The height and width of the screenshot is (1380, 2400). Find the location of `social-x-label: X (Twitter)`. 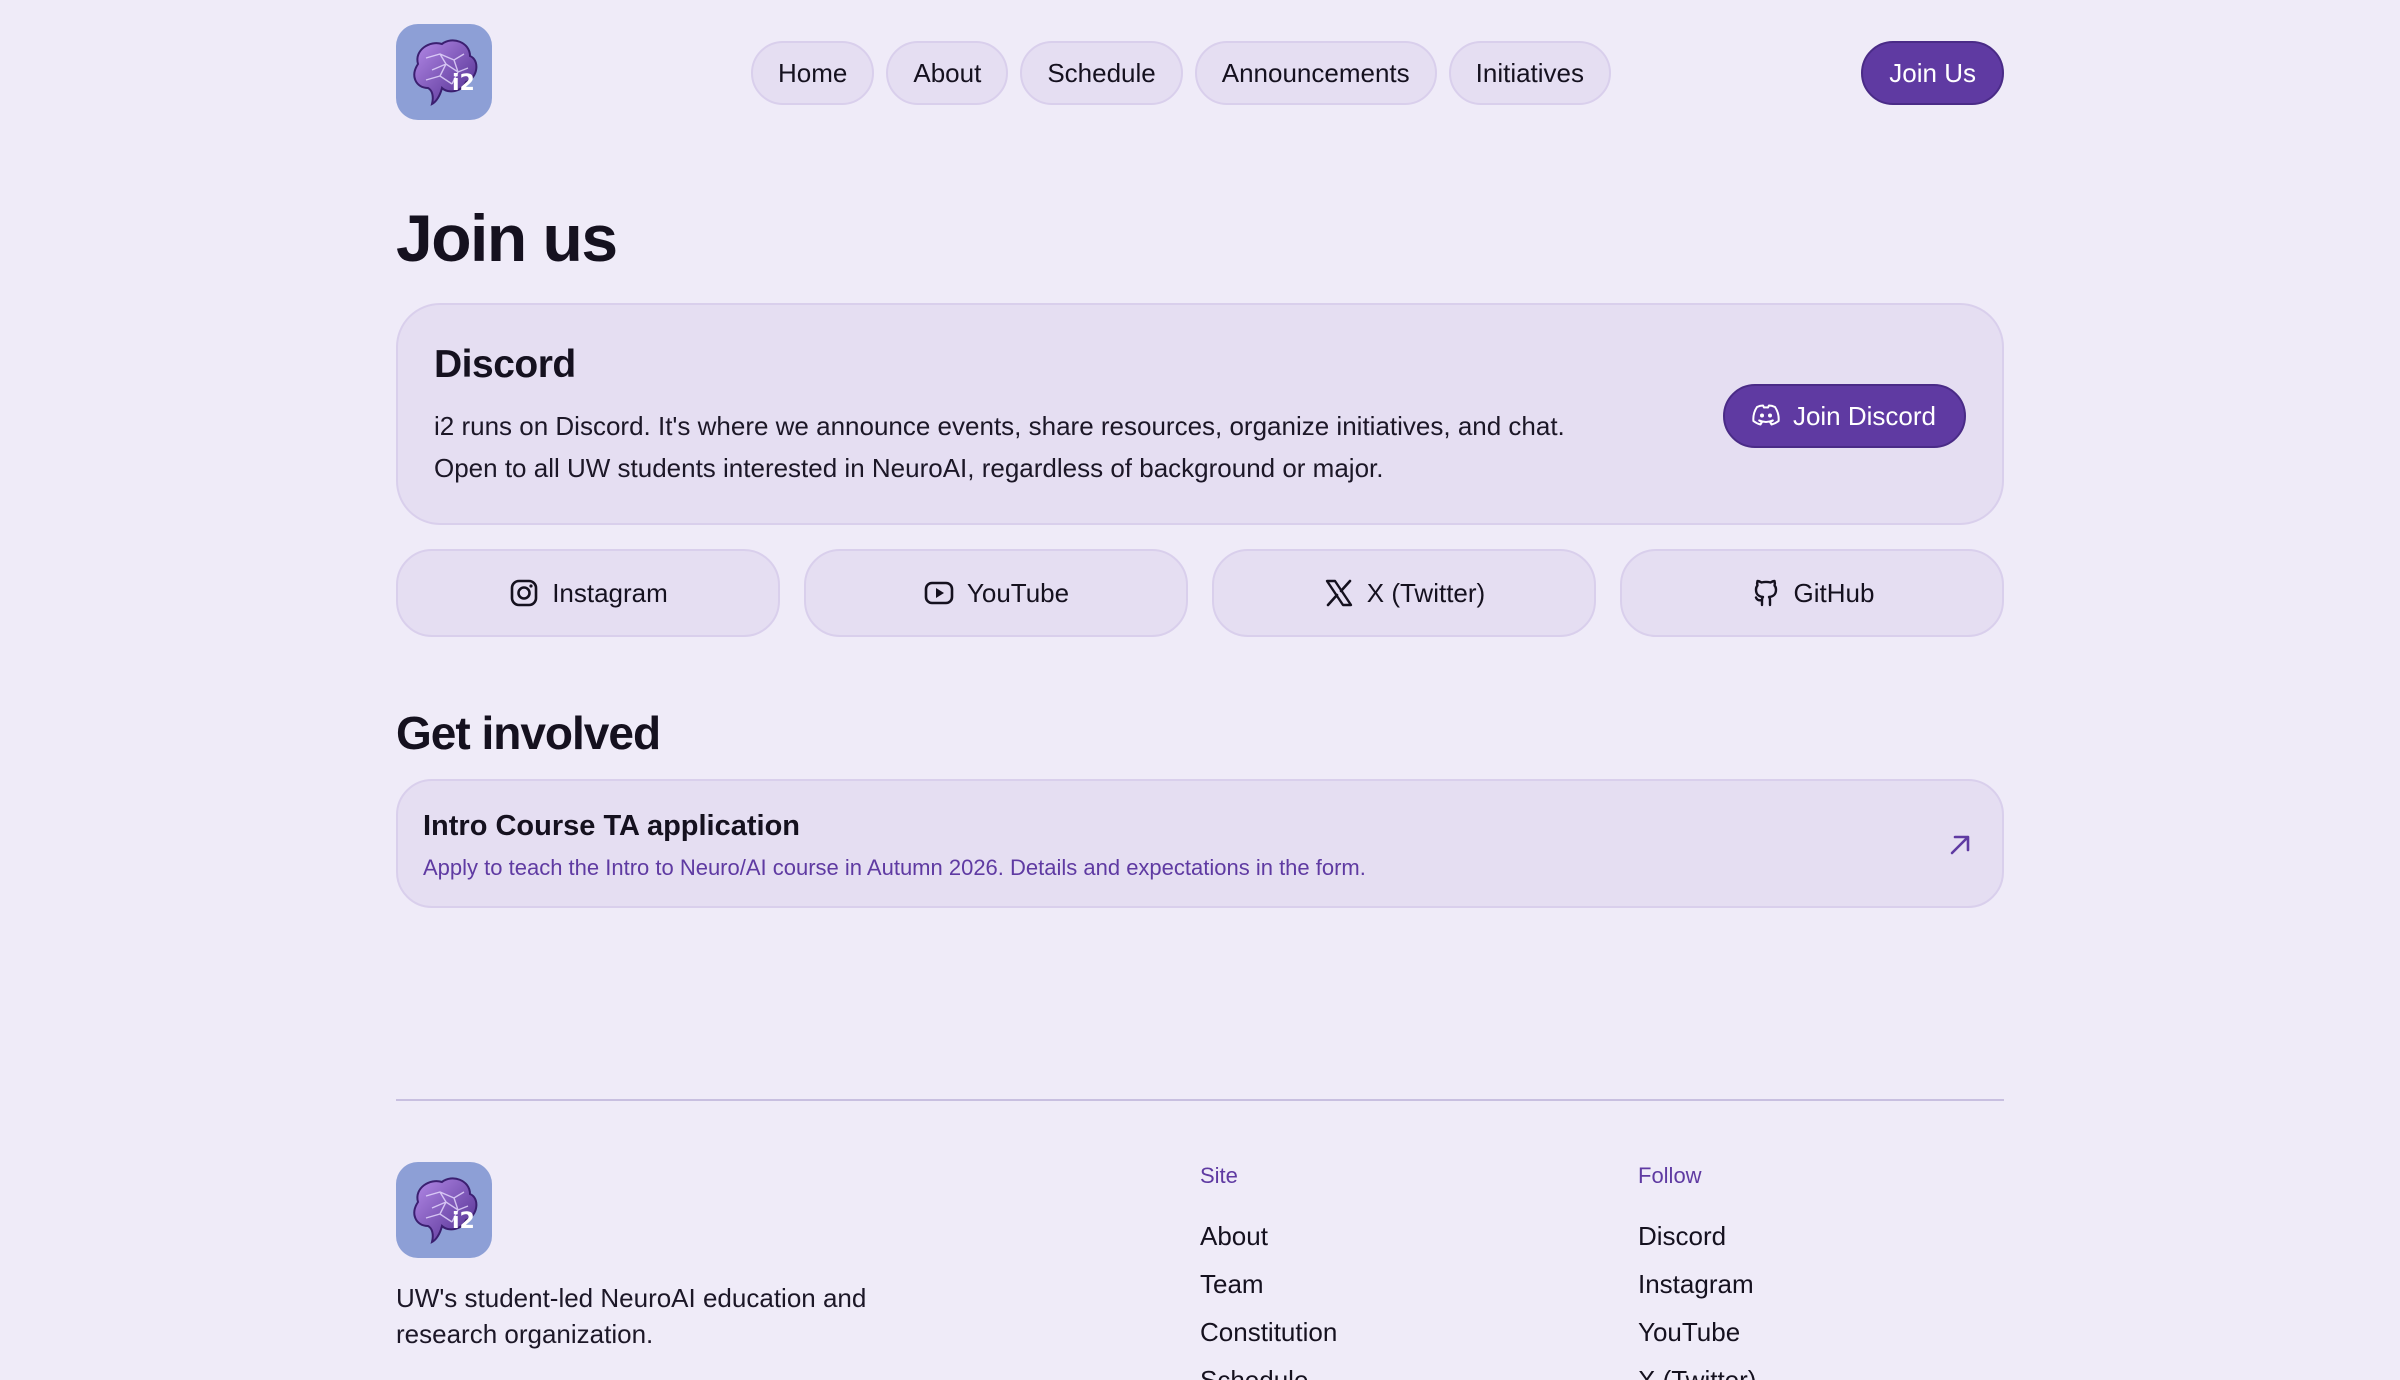

social-x-label: X (Twitter) is located at coordinates (1426, 592).